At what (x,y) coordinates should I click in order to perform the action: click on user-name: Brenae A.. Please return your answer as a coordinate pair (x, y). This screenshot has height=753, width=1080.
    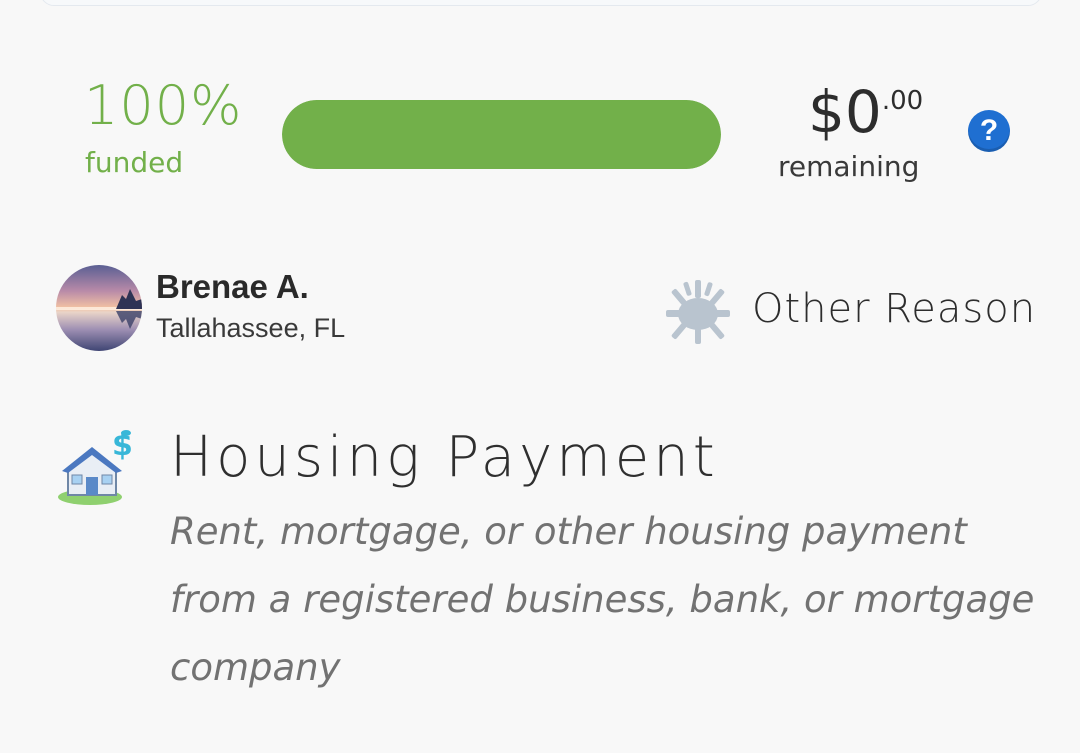
    Looking at the image, I should click on (232, 287).